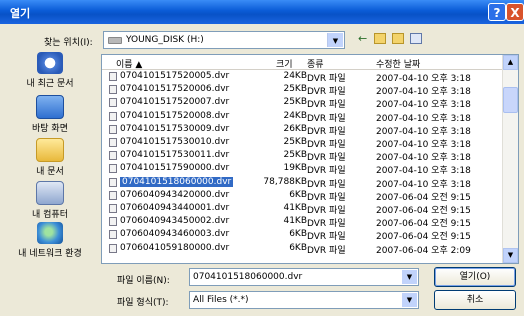  I want to click on cancel-button: 취소, so click(475, 300).